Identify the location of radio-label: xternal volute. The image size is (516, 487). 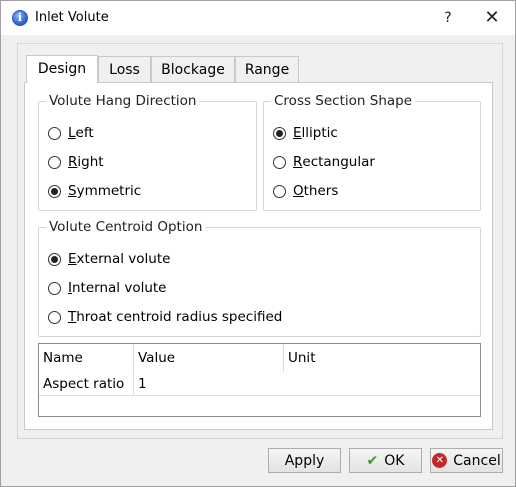
(123, 259).